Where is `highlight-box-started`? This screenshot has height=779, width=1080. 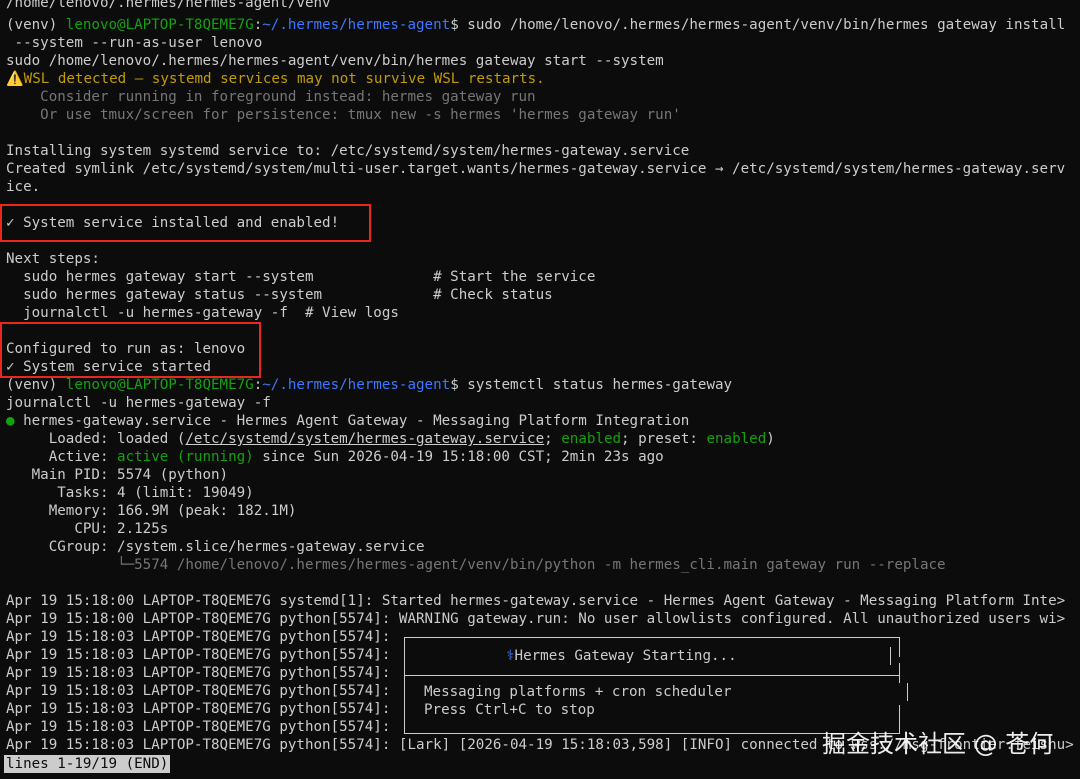 highlight-box-started is located at coordinates (130, 350).